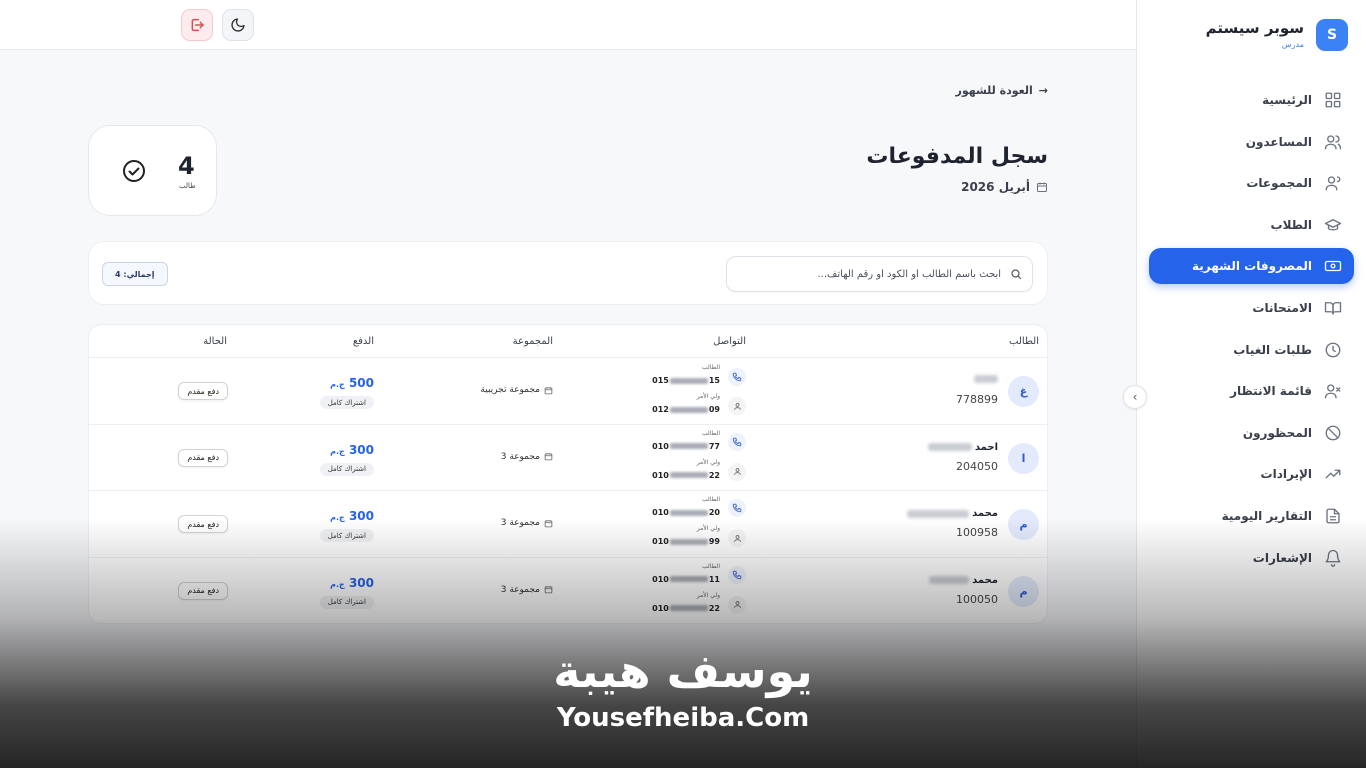 The image size is (1366, 768). What do you see at coordinates (1292, 44) in the screenshot?
I see `brand-subtitle: مدرس` at bounding box center [1292, 44].